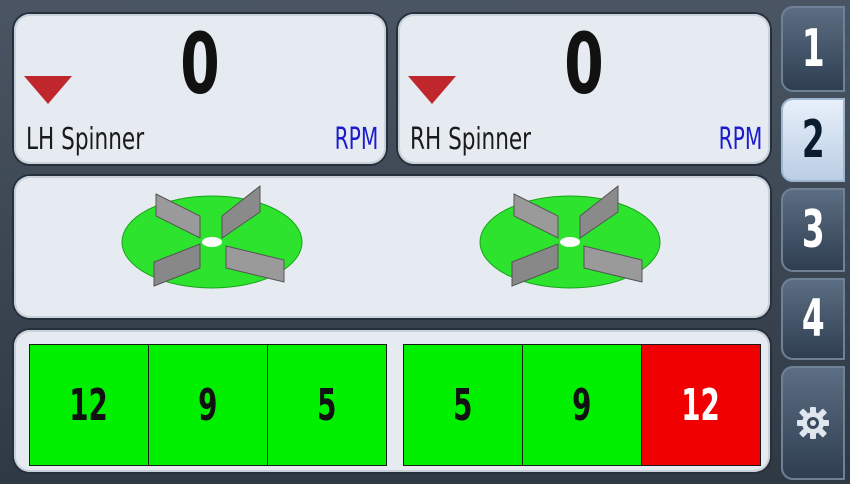 The width and height of the screenshot is (850, 484). What do you see at coordinates (89, 405) in the screenshot?
I see `lh-bar-cell: 12` at bounding box center [89, 405].